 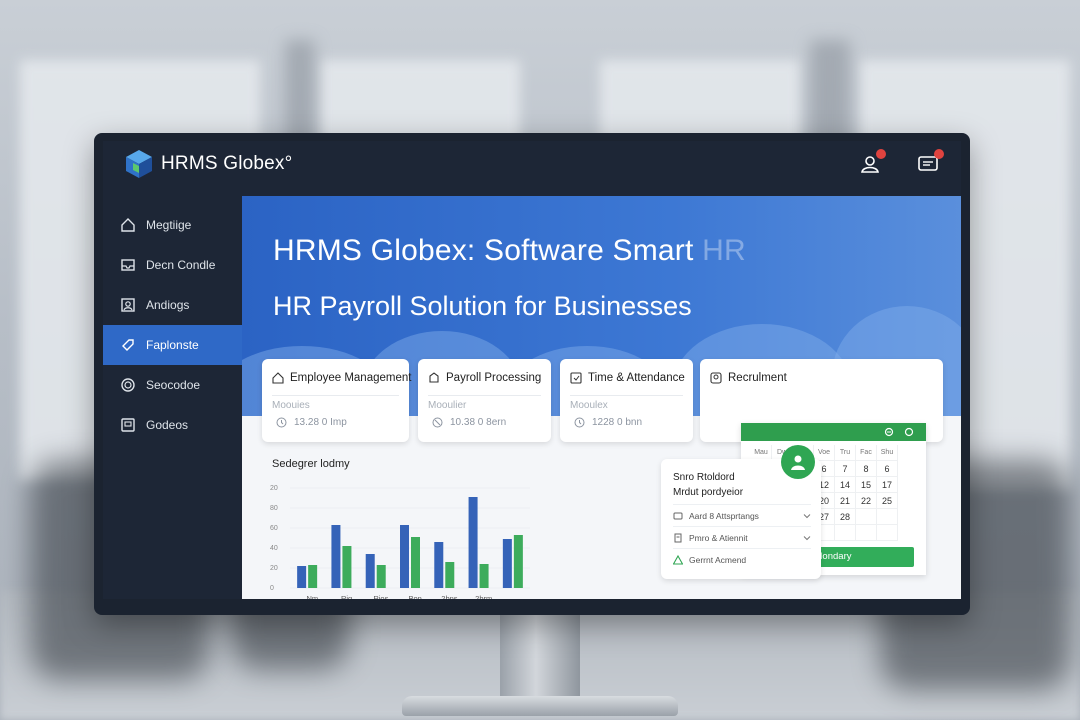 I want to click on calendar-day-of-week: Shu, so click(x=887, y=453).